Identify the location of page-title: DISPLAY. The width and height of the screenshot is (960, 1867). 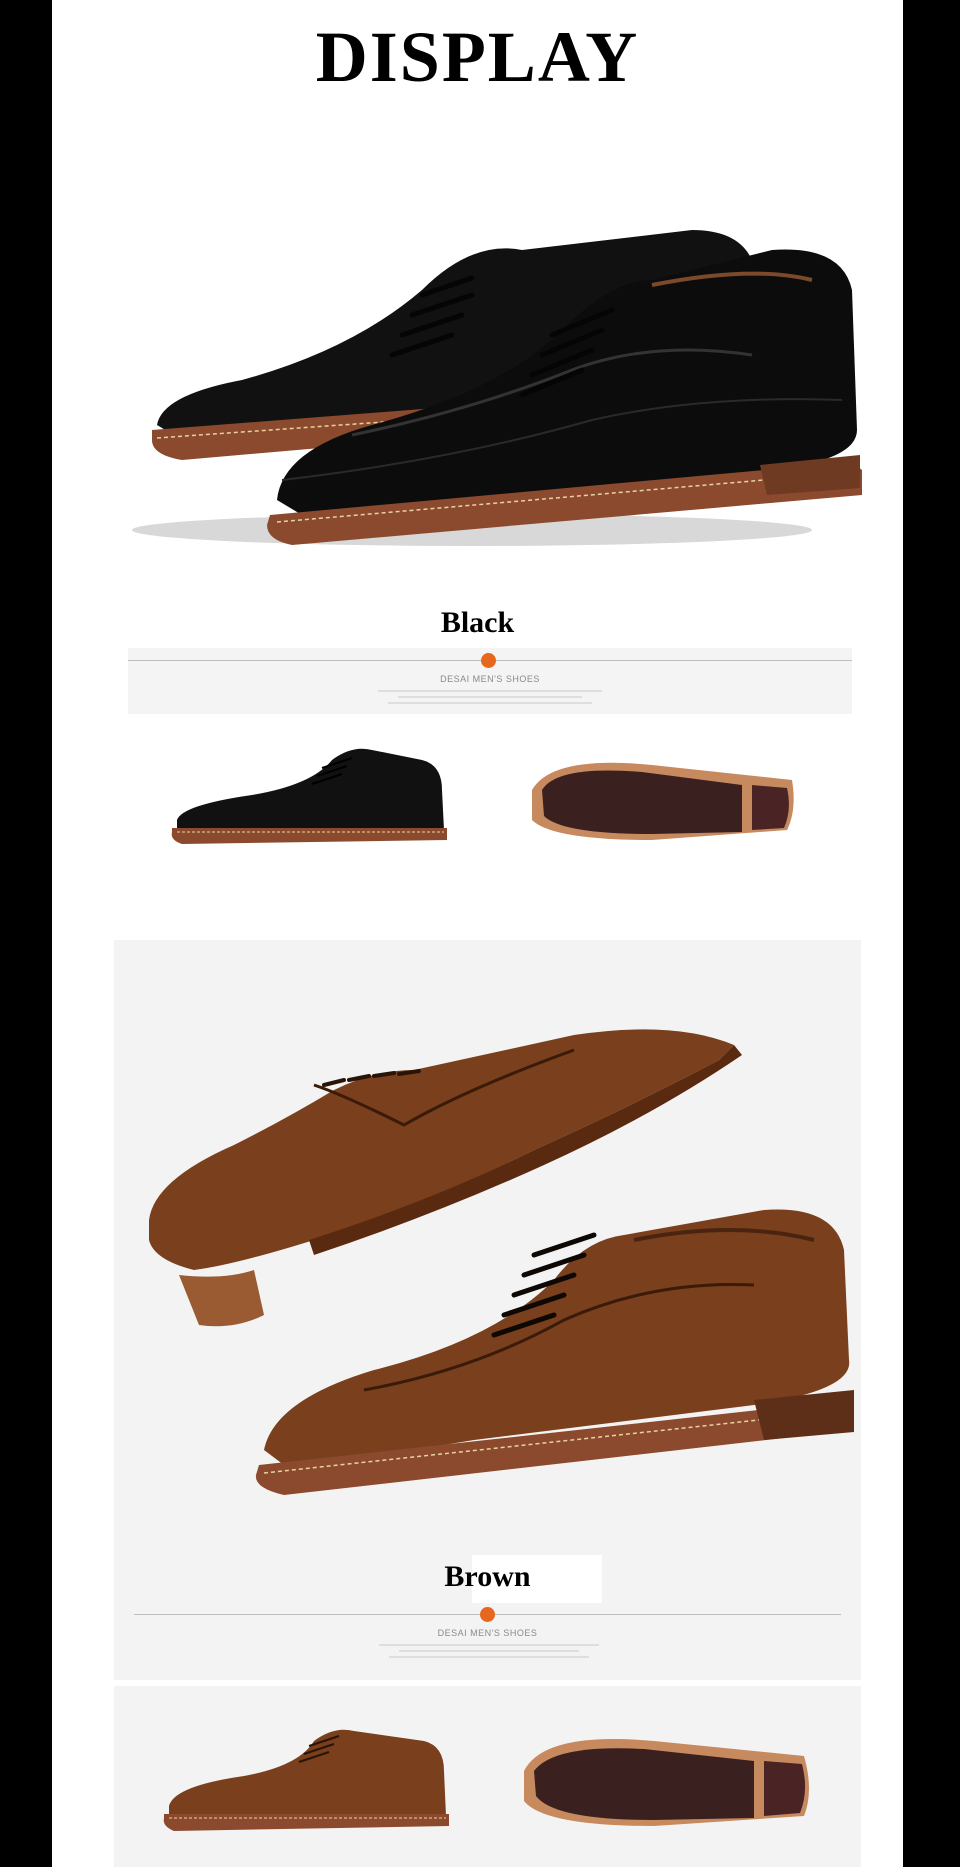
(477, 57).